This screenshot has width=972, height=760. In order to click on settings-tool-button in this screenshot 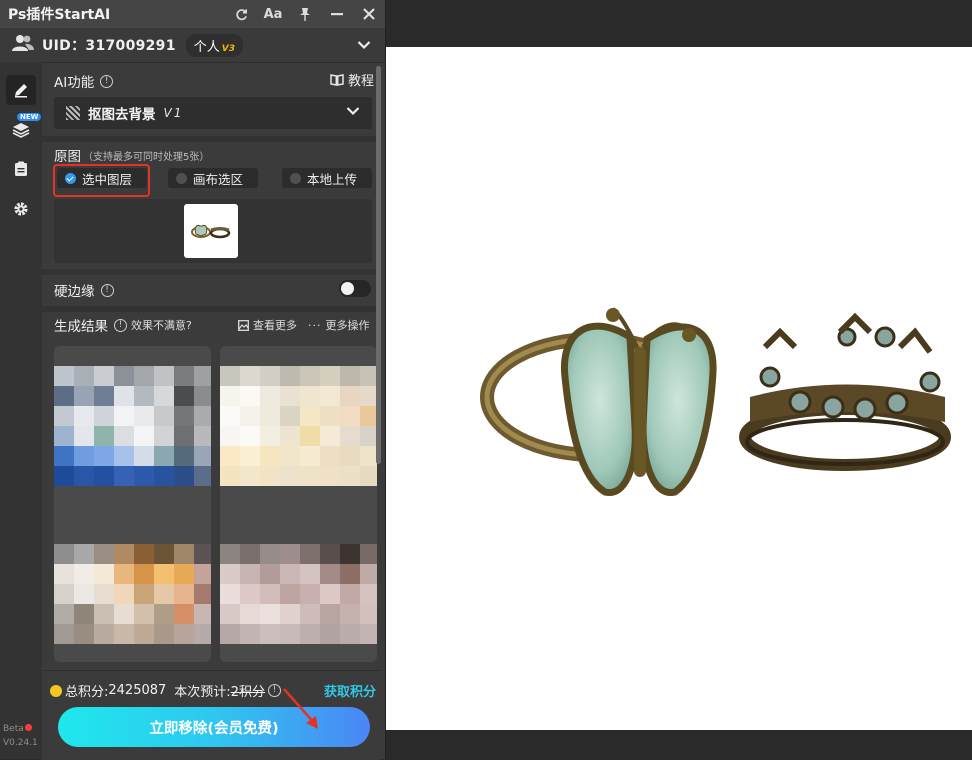, I will do `click(21, 209)`.